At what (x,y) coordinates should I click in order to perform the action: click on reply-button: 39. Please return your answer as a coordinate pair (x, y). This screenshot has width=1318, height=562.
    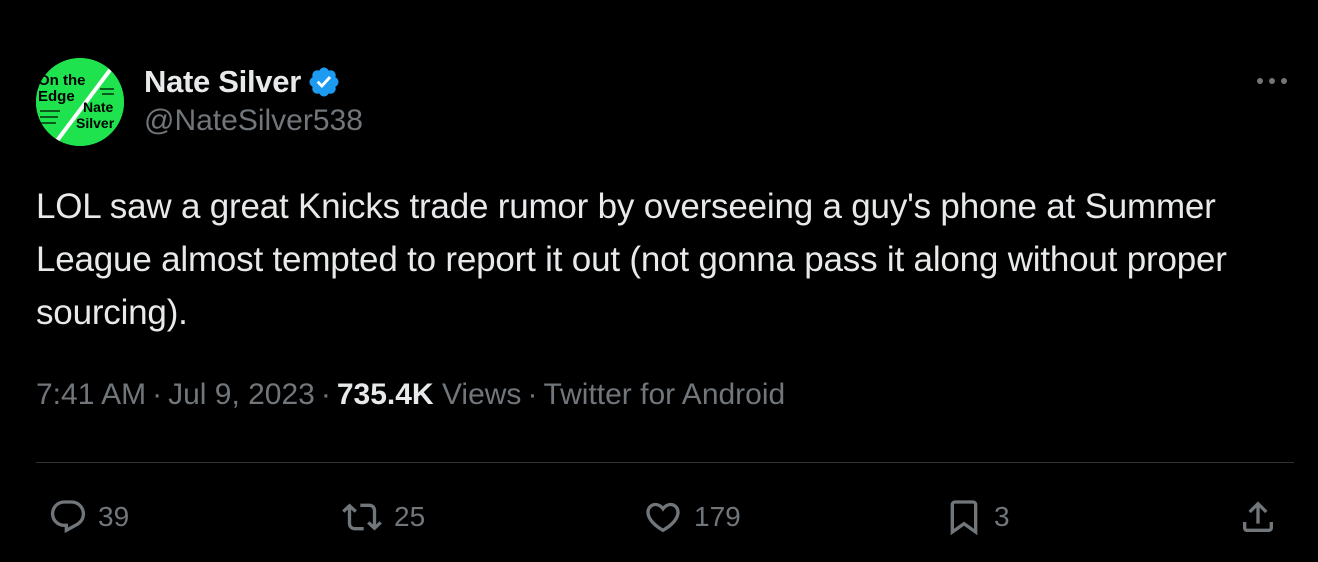
    Looking at the image, I should click on (88, 517).